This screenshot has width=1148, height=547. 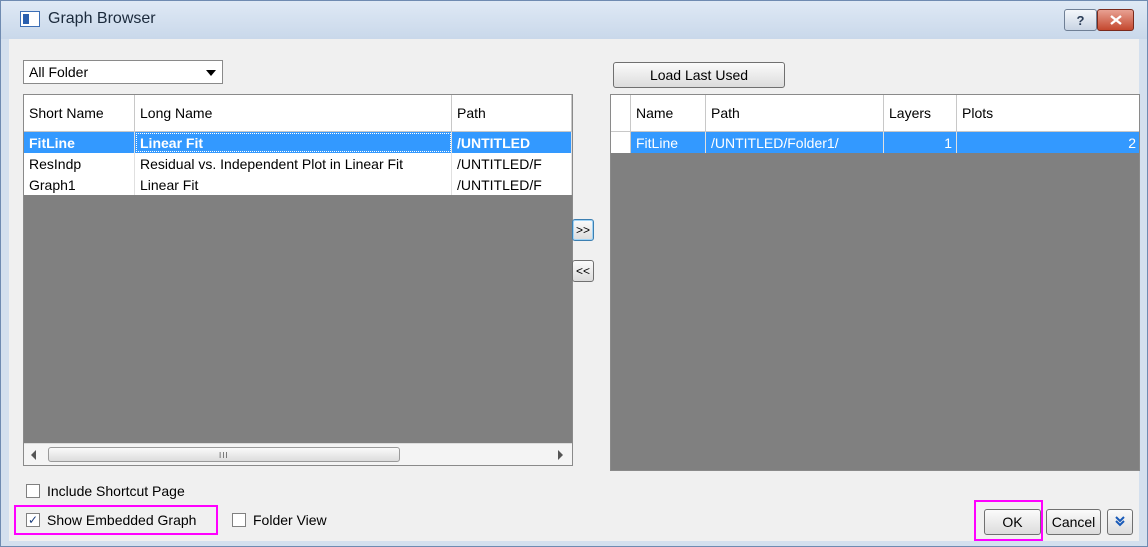 I want to click on folder-select-value: All Folder, so click(x=59, y=72).